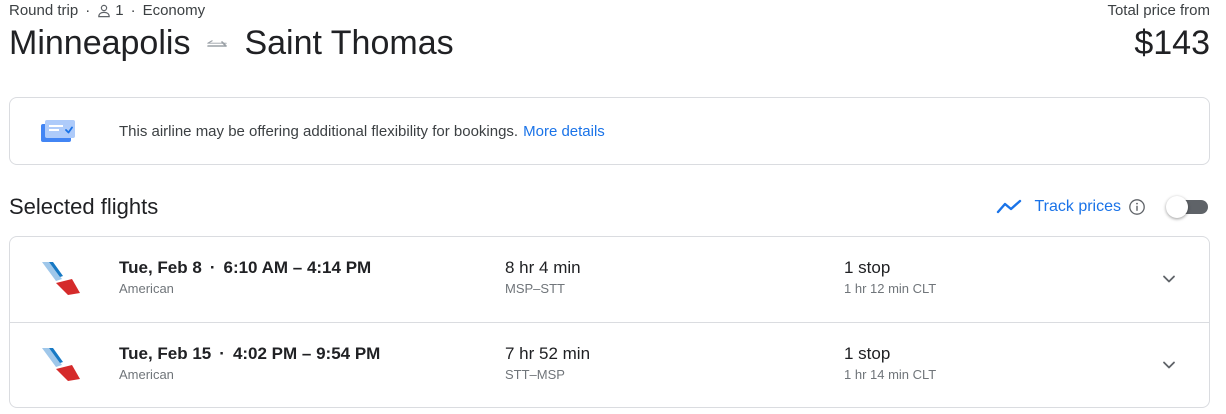 This screenshot has height=414, width=1226. I want to click on duration-value: 8 hr 4 min, so click(543, 267).